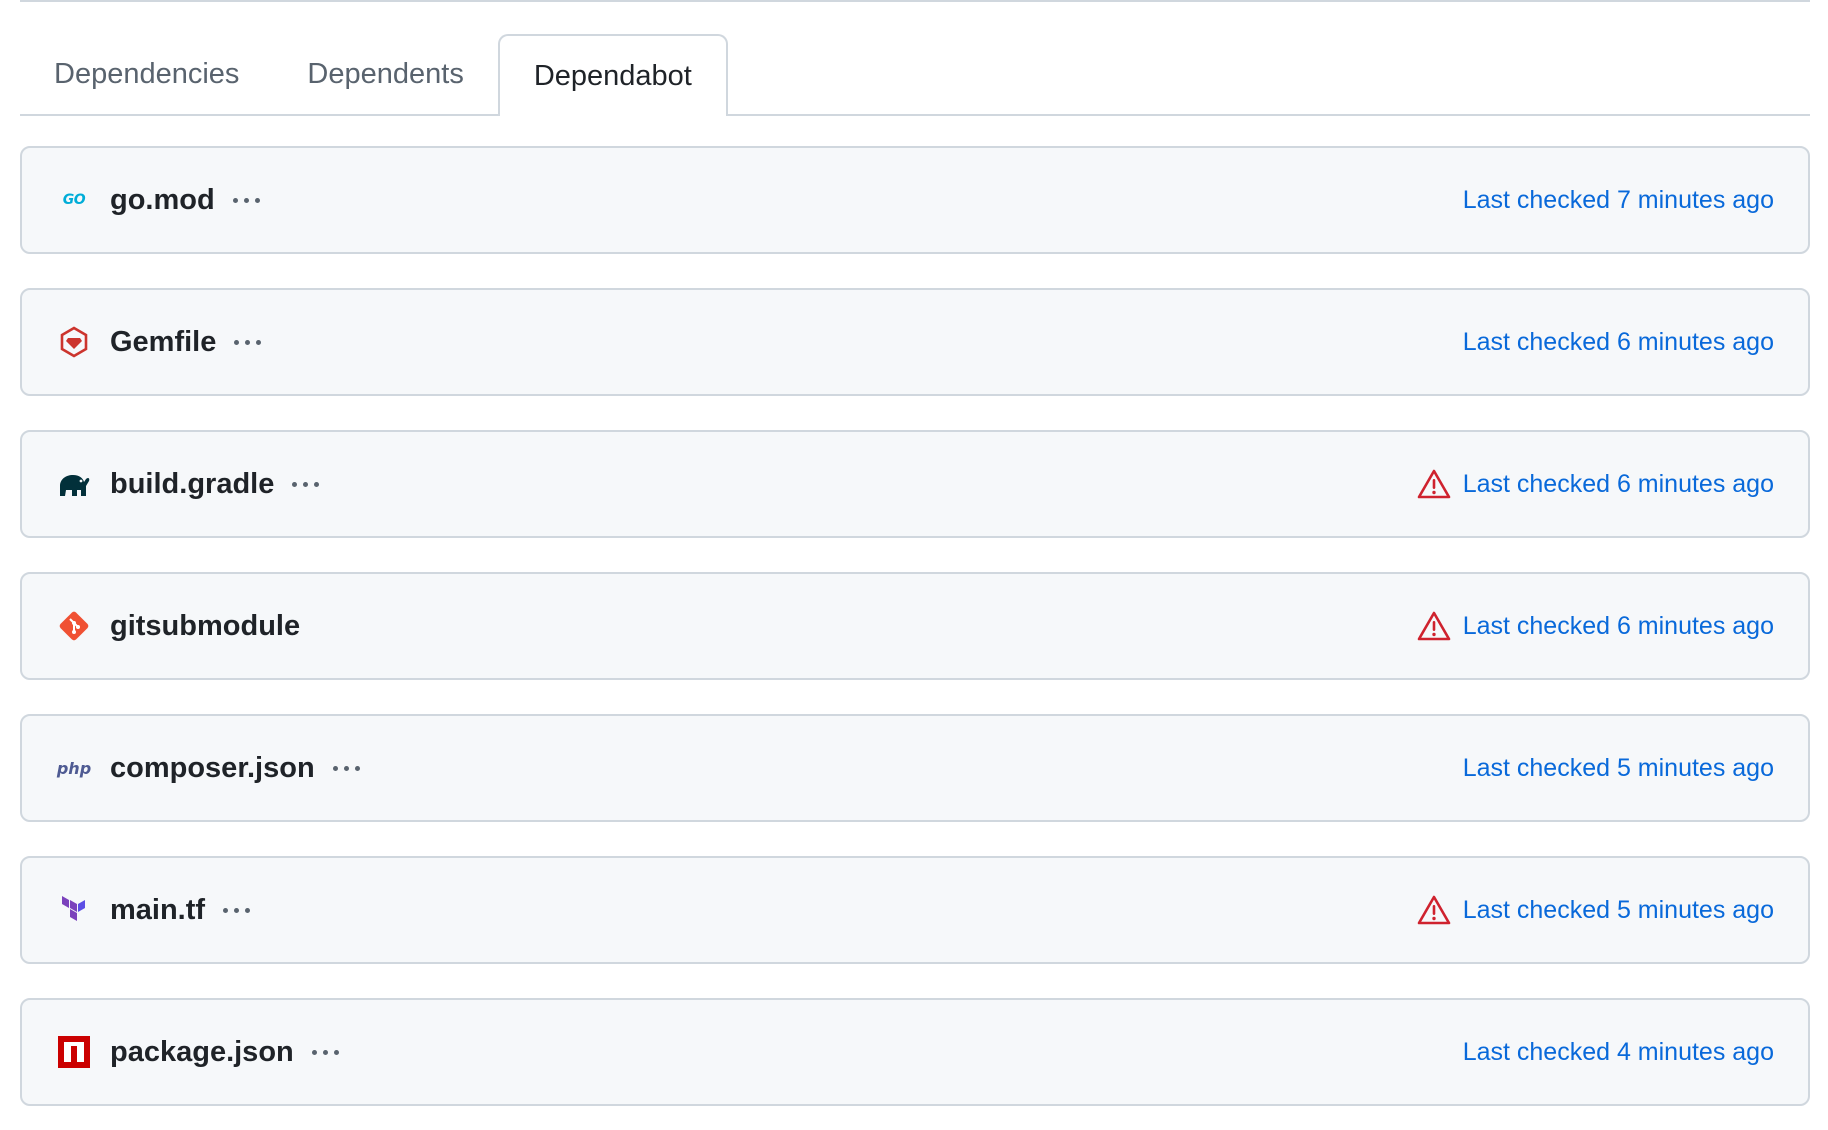 The height and width of the screenshot is (1130, 1828). Describe the element at coordinates (915, 1052) in the screenshot. I see `manifest-row: package.json Last checked 4 minutes ago` at that location.